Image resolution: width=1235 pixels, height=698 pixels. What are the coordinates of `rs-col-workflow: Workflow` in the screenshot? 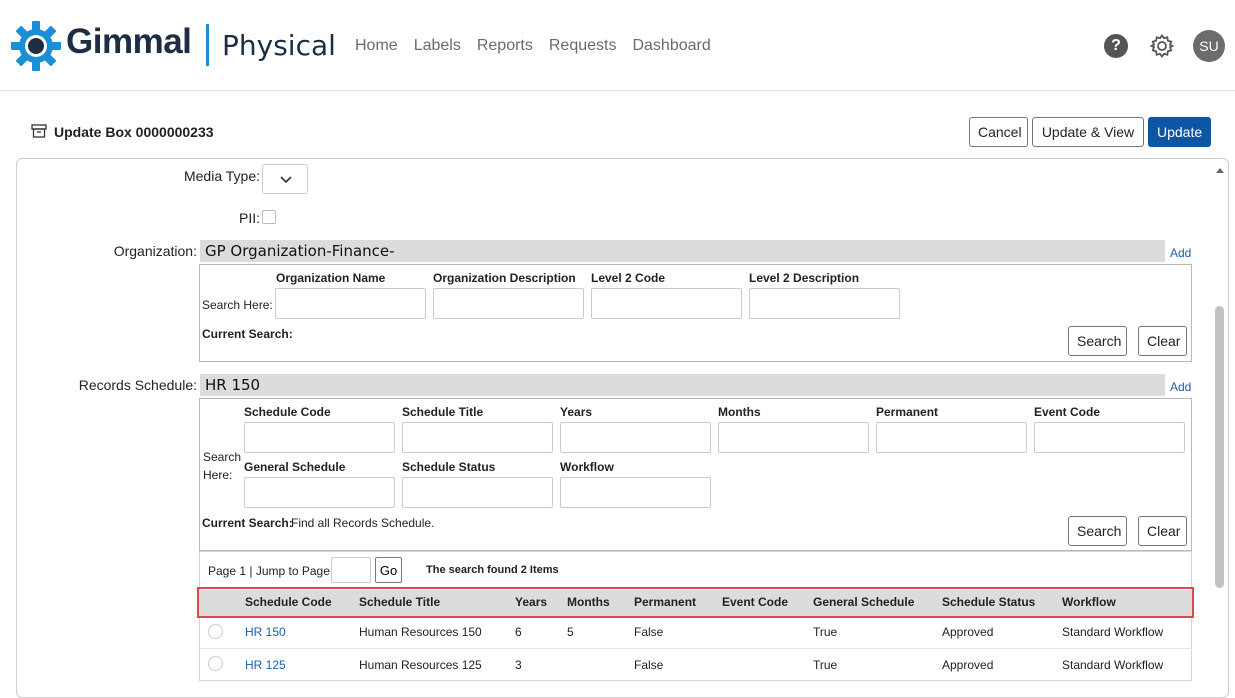 It's located at (587, 467).